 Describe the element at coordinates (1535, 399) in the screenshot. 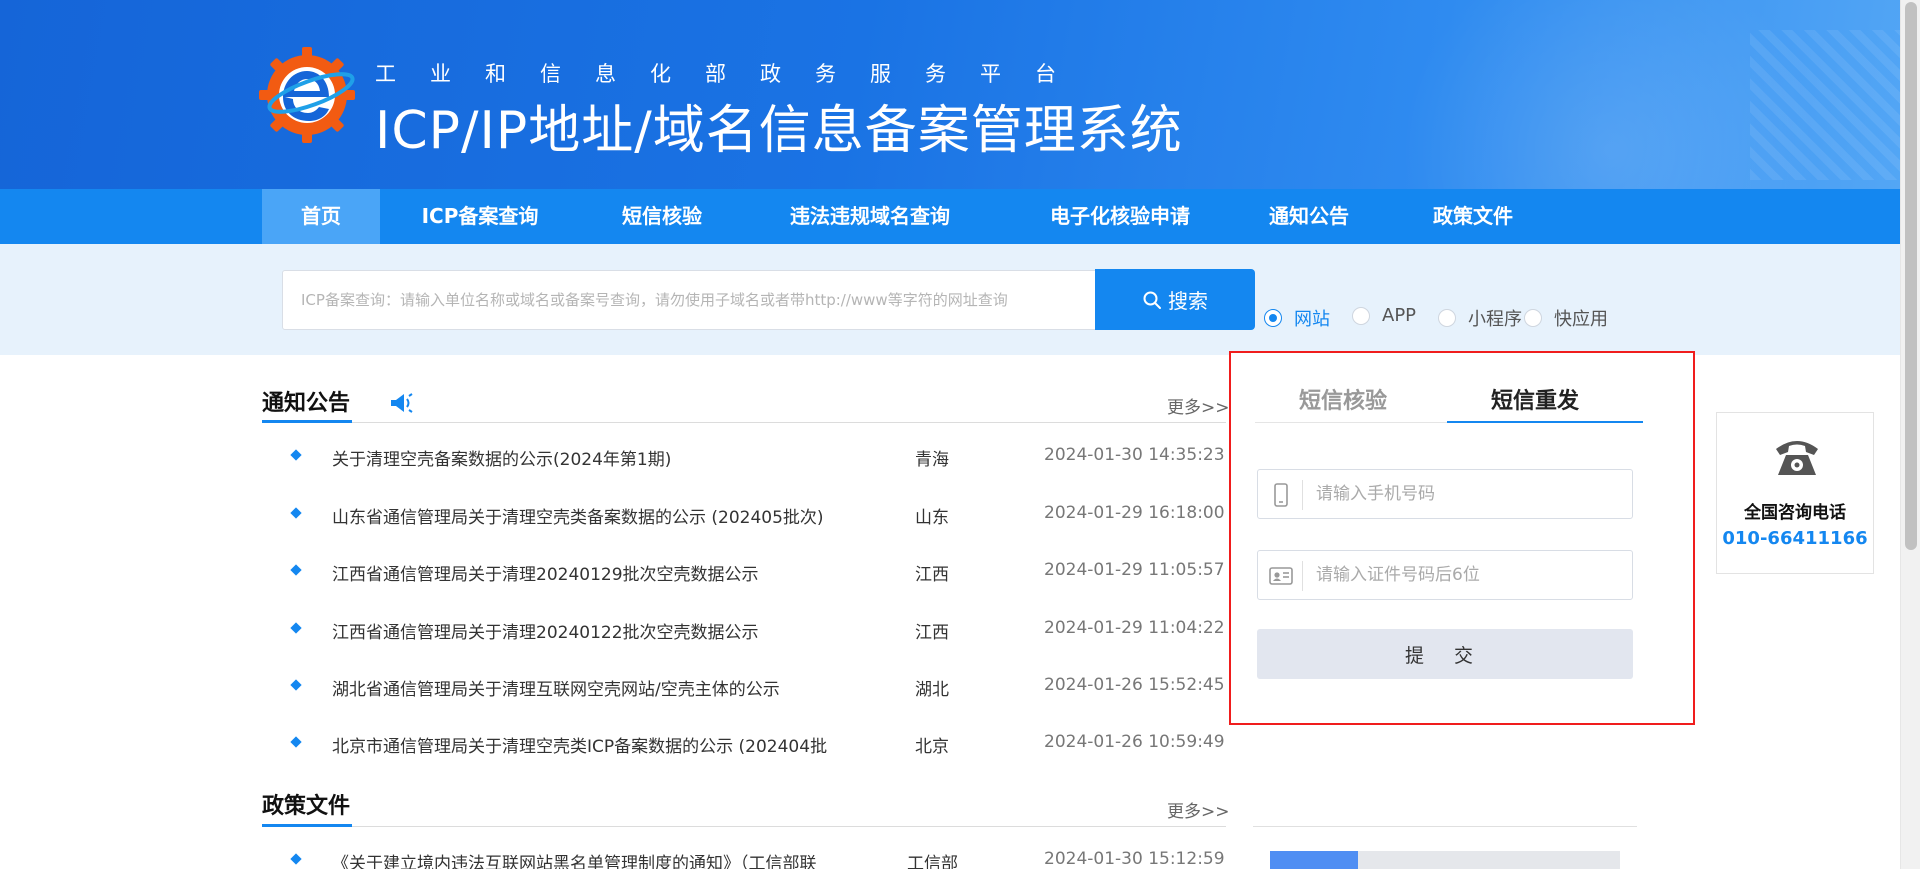

I see `tab-sms-resend: 短信重发` at that location.